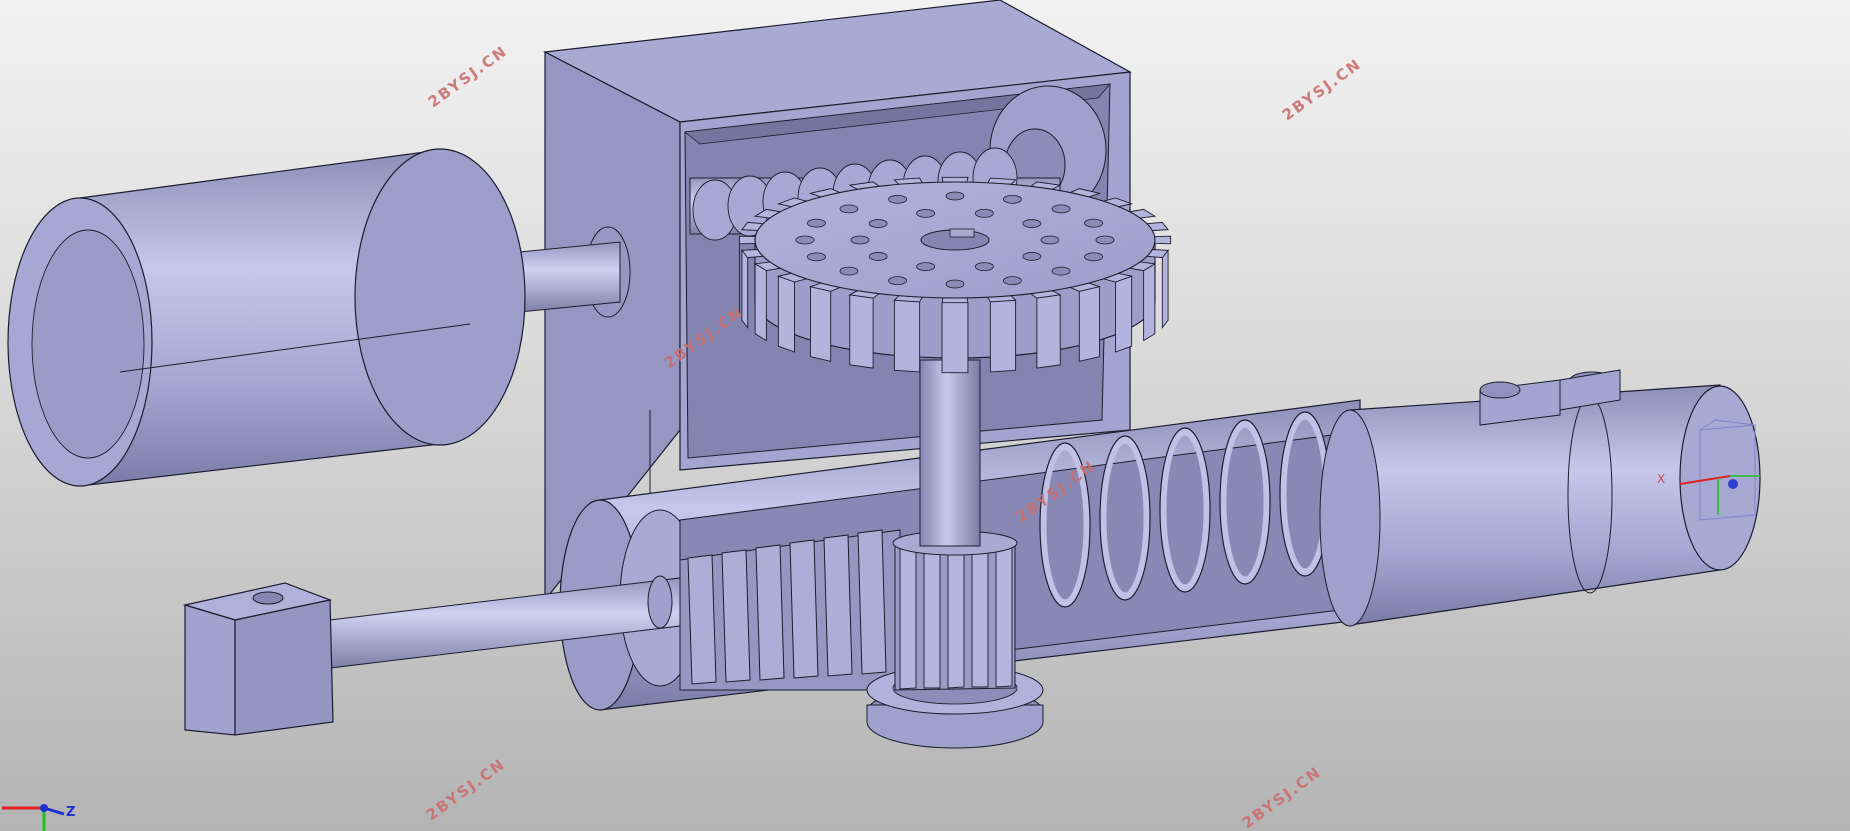 This screenshot has height=831, width=1850. What do you see at coordinates (33, 817) in the screenshot?
I see `axis-triad` at bounding box center [33, 817].